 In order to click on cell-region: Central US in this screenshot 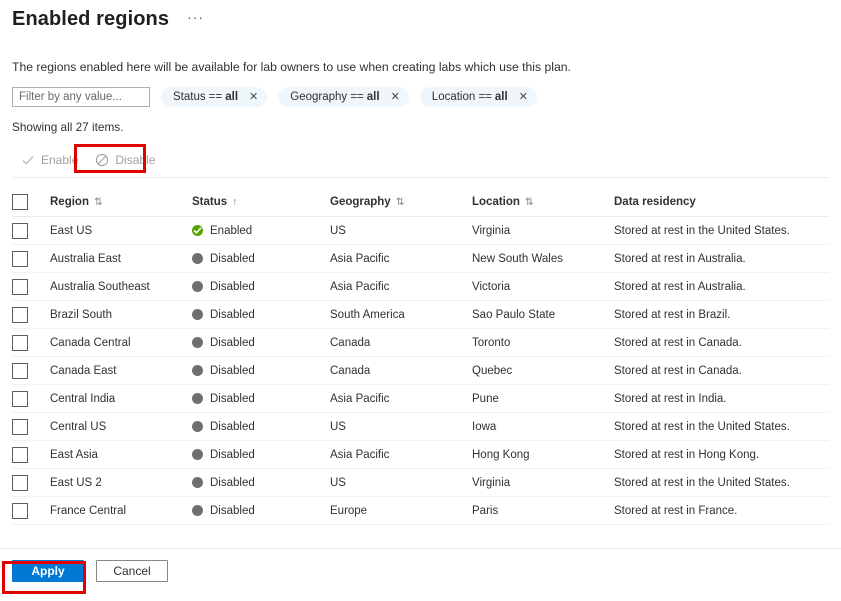, I will do `click(78, 426)`.